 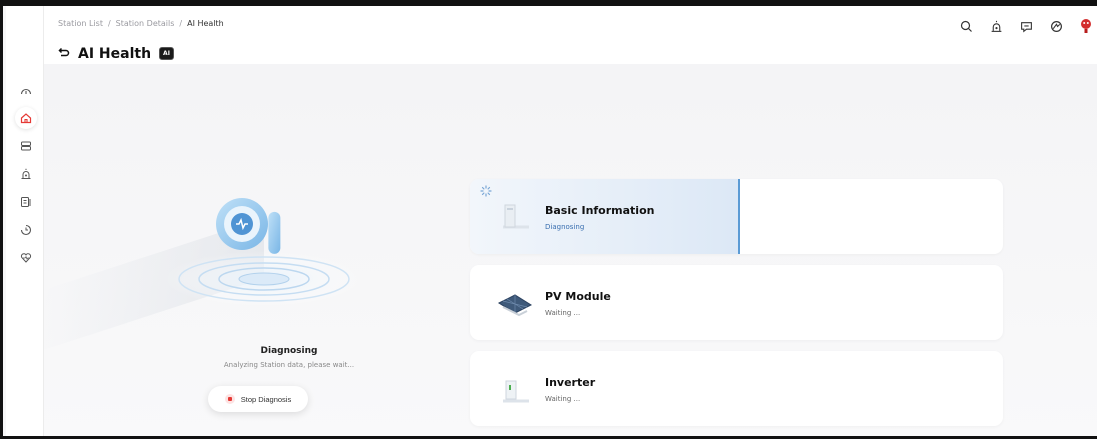 What do you see at coordinates (80, 23) in the screenshot?
I see `breadcrumb-station-list: Station List` at bounding box center [80, 23].